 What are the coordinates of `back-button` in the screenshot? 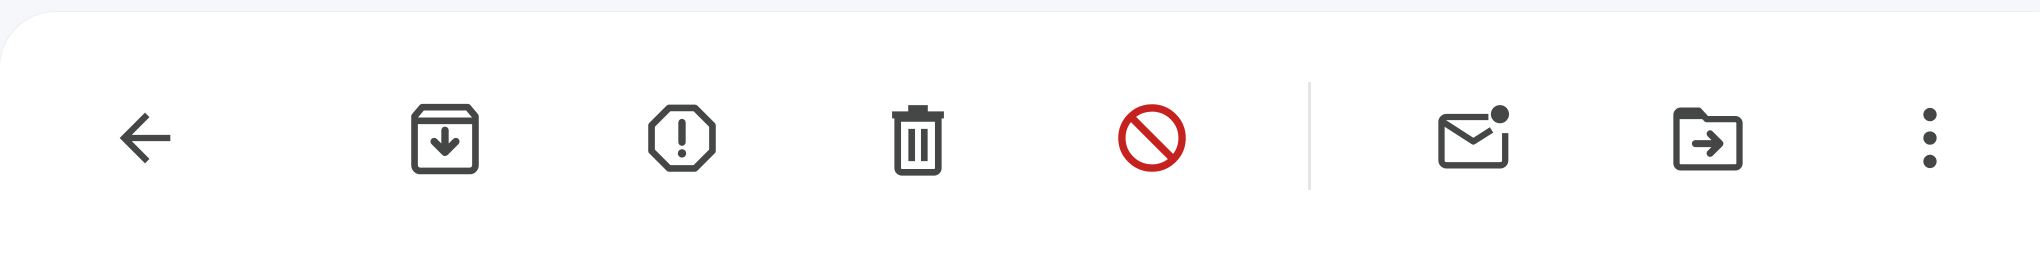 It's located at (145, 138).